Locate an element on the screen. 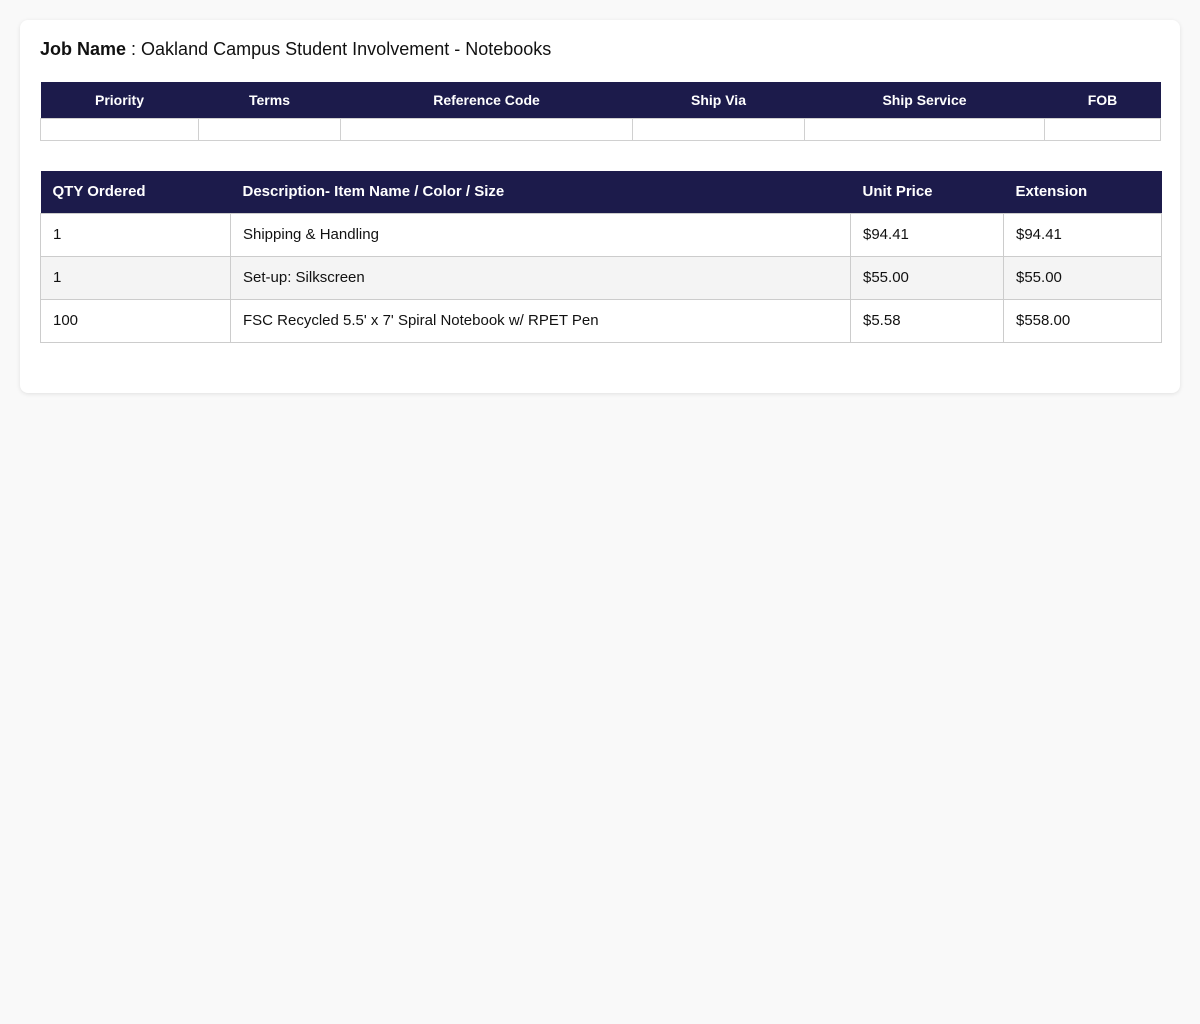  priority-header: Priority is located at coordinates (119, 100).